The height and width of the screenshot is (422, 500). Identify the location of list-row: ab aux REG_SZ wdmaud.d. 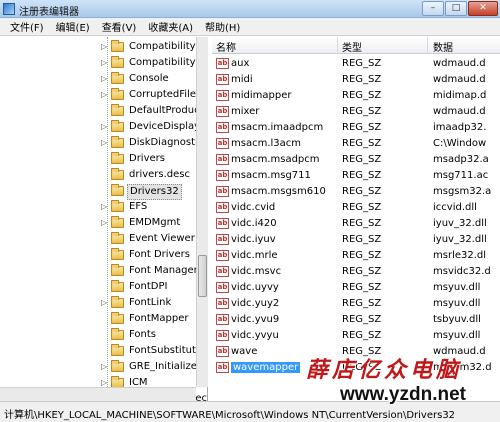
(356, 64).